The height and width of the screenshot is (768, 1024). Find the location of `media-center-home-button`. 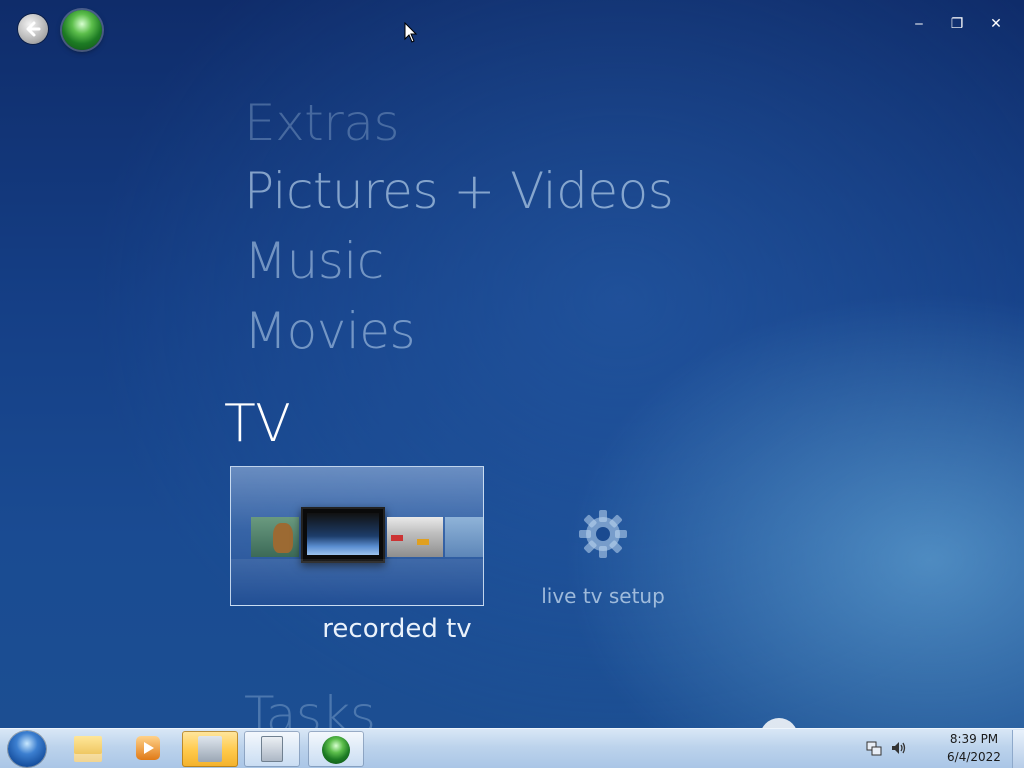

media-center-home-button is located at coordinates (82, 30).